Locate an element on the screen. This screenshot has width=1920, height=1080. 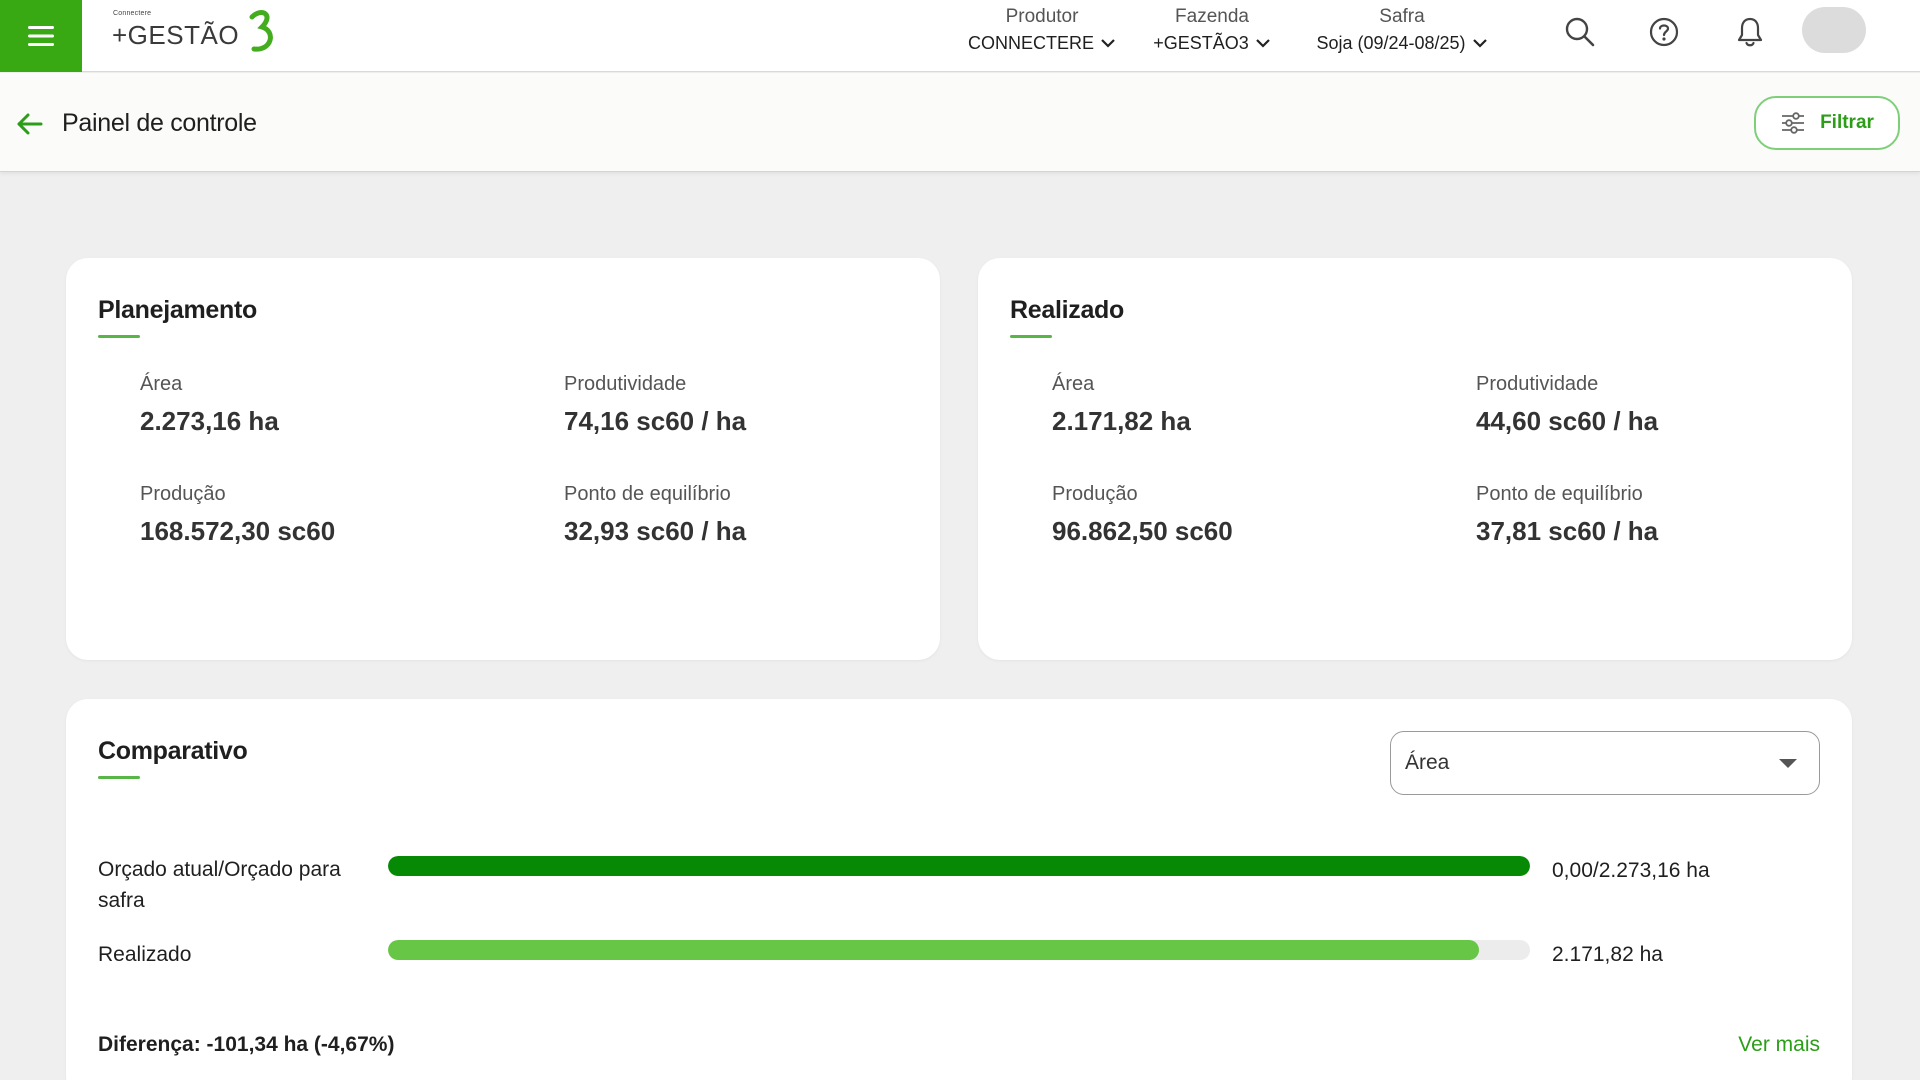
selector-safra: Safra Soja (09/24-08/25) is located at coordinates (1402, 32).